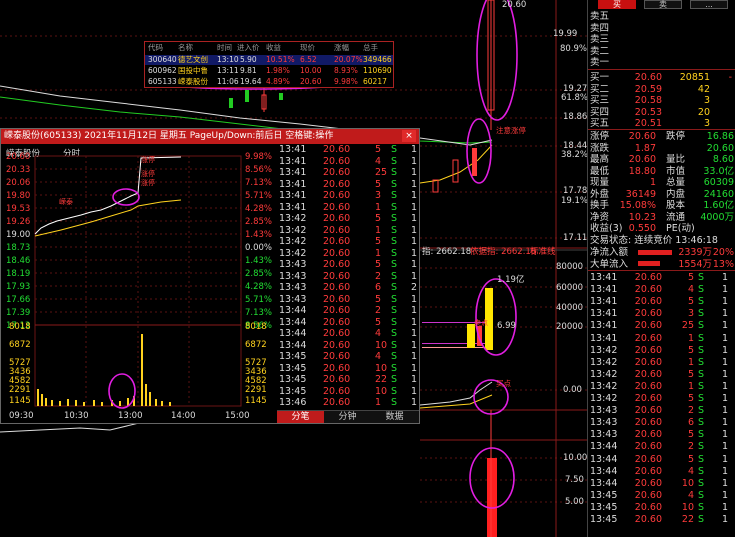 Image resolution: width=735 pixels, height=537 pixels. What do you see at coordinates (293, 241) in the screenshot?
I see `tick-cell: 13:42` at bounding box center [293, 241].